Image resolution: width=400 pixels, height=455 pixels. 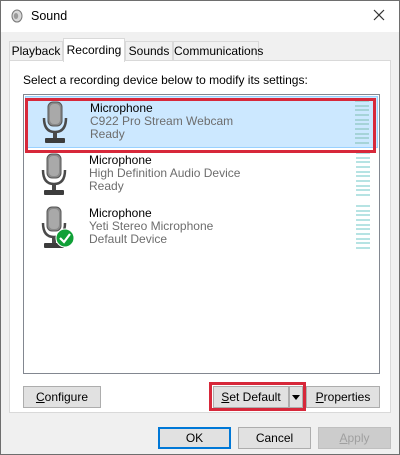 What do you see at coordinates (194, 438) in the screenshot?
I see `ok-button: OK` at bounding box center [194, 438].